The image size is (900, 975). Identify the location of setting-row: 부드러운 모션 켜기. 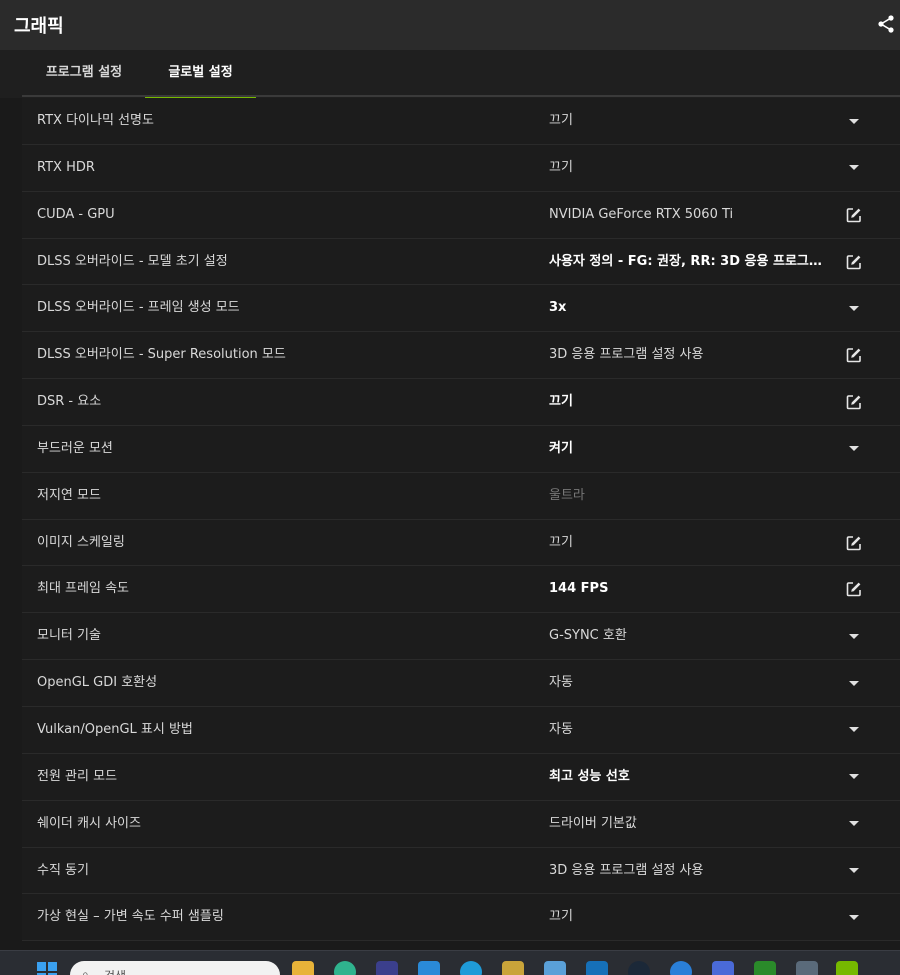
(461, 449).